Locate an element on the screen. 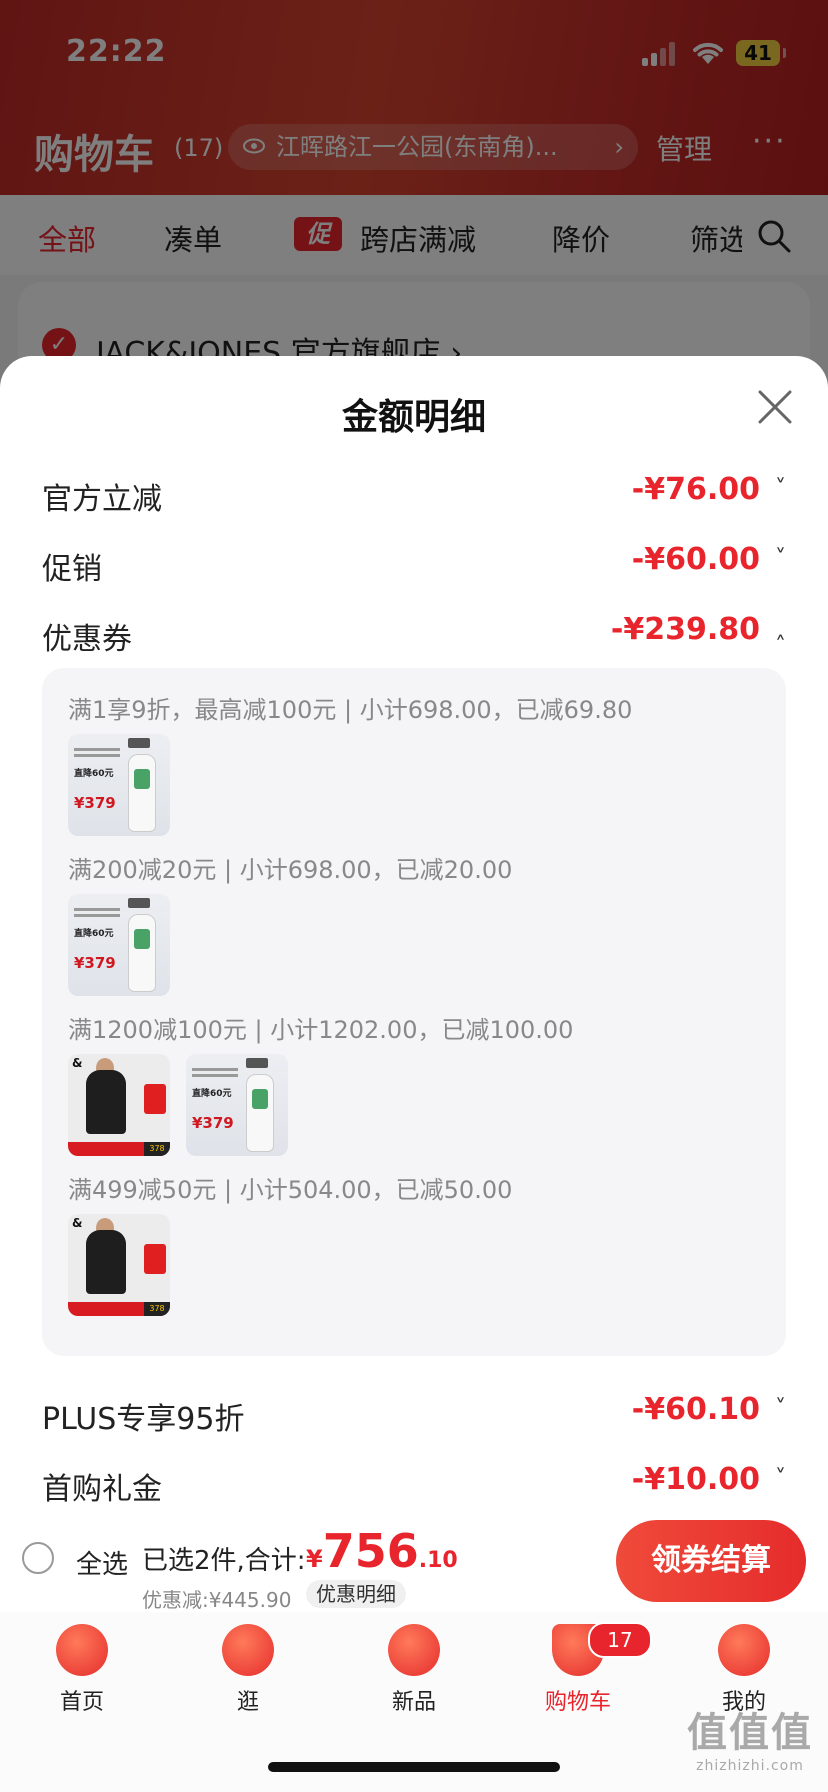 The height and width of the screenshot is (1792, 828). row-official-discount: 官方立减 -¥76.00 ˅ is located at coordinates (414, 491).